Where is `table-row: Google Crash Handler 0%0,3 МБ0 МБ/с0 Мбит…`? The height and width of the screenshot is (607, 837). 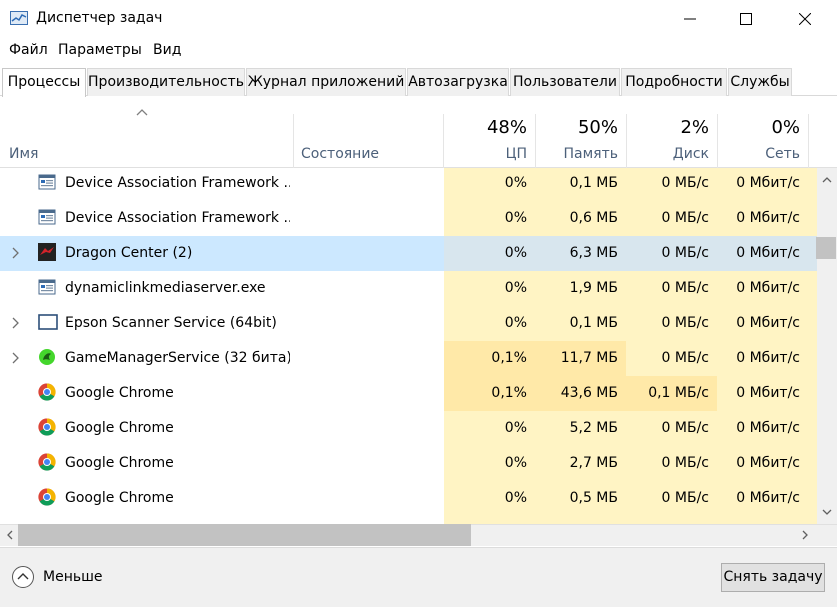
table-row: Google Crash Handler 0%0,3 МБ0 МБ/с0 Мбит… is located at coordinates (408, 520).